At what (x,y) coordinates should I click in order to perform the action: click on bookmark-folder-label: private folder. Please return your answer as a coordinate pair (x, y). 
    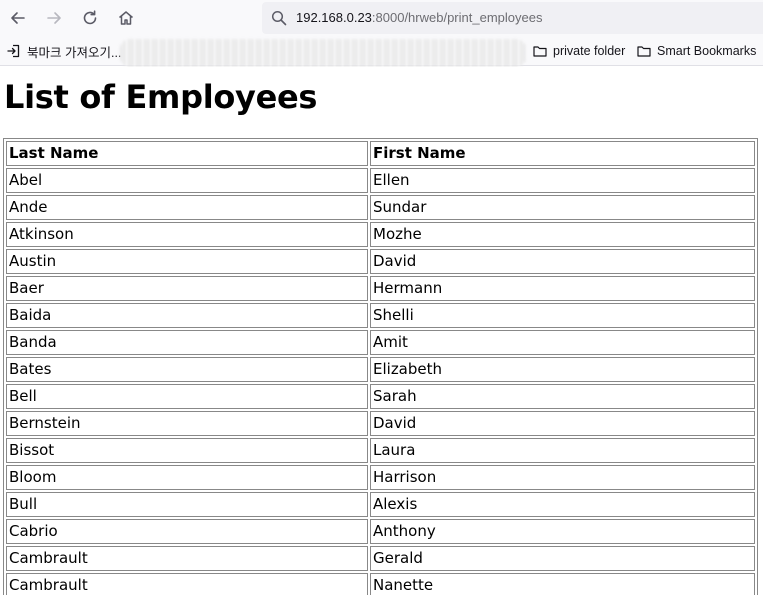
    Looking at the image, I should click on (589, 51).